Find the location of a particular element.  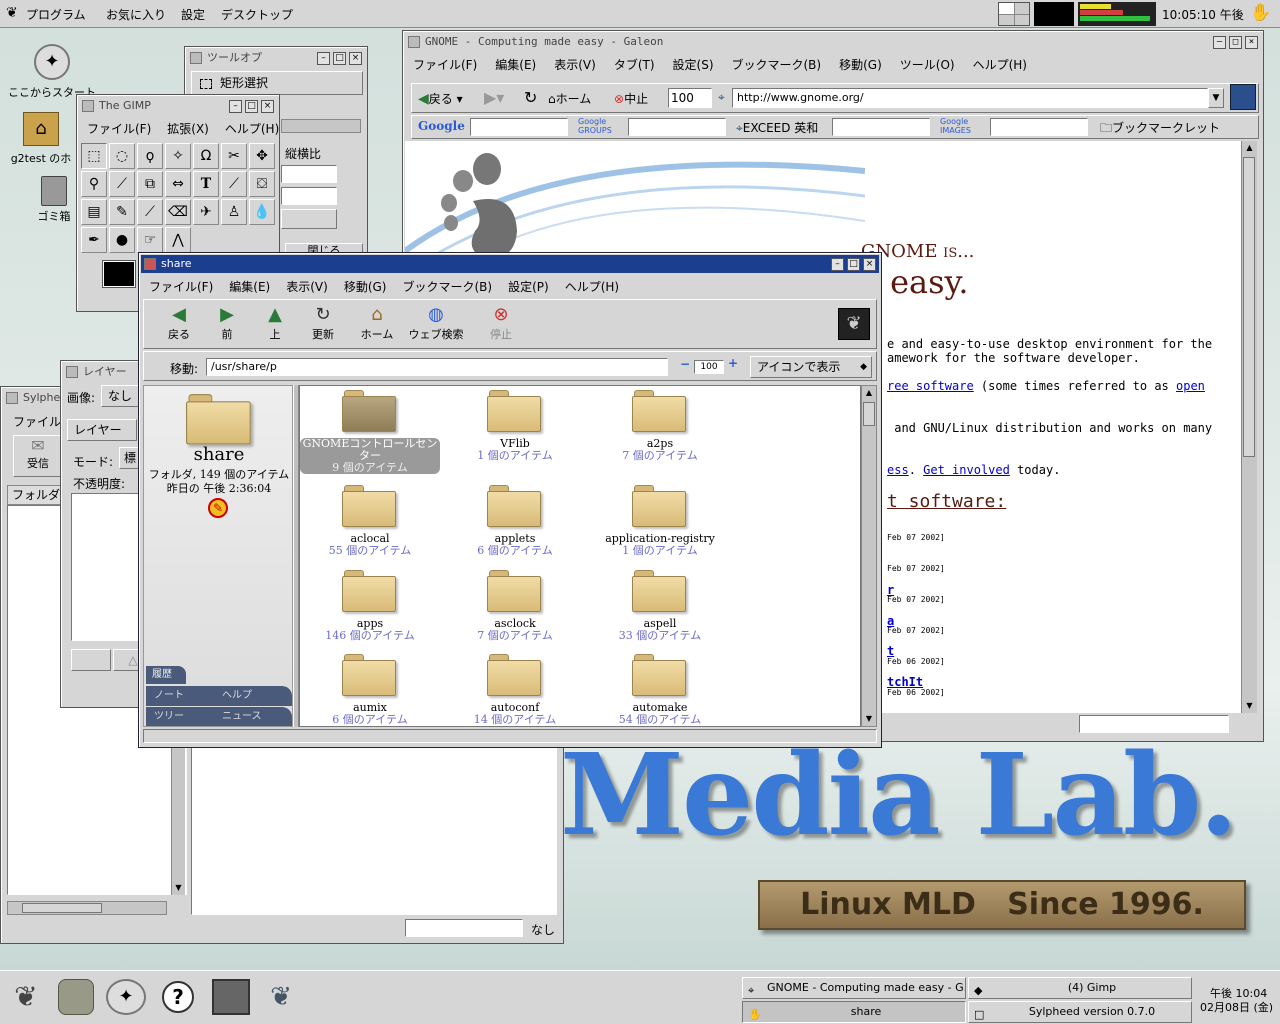

forward-button: ▶ 前 is located at coordinates (227, 323).